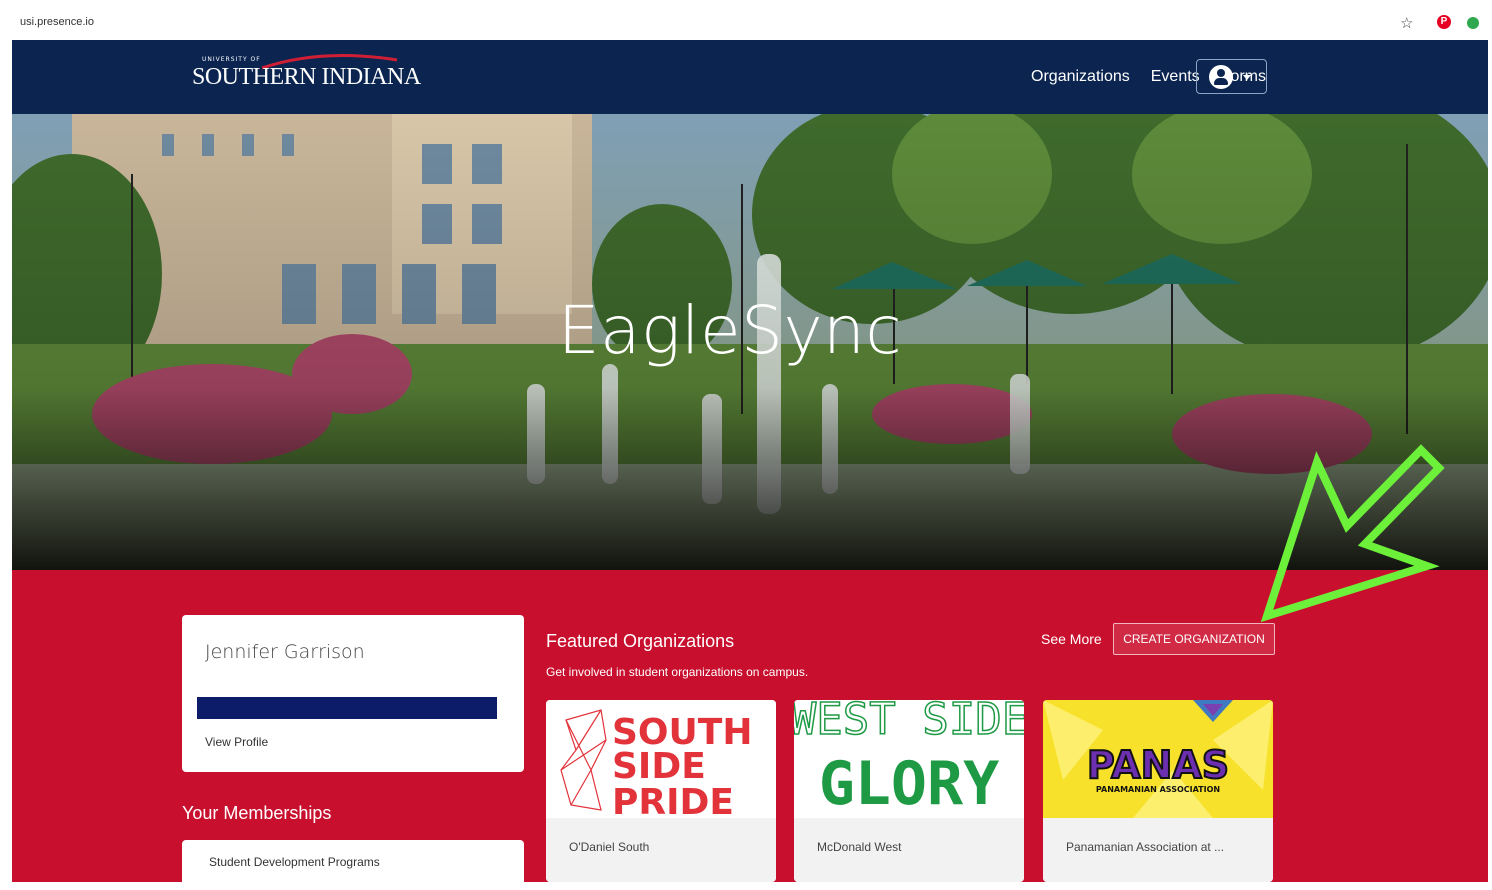 This screenshot has height=890, width=1492. What do you see at coordinates (257, 813) in the screenshot?
I see `memberships-heading: Your Memberships` at bounding box center [257, 813].